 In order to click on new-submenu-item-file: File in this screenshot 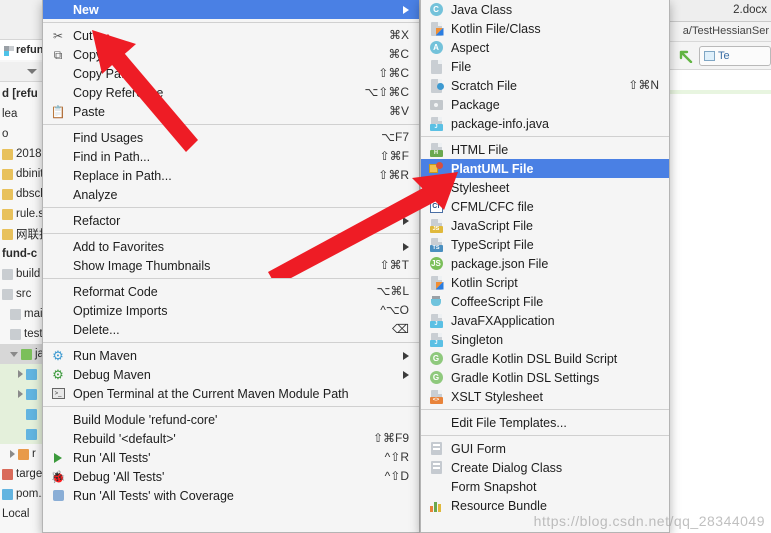, I will do `click(545, 66)`.